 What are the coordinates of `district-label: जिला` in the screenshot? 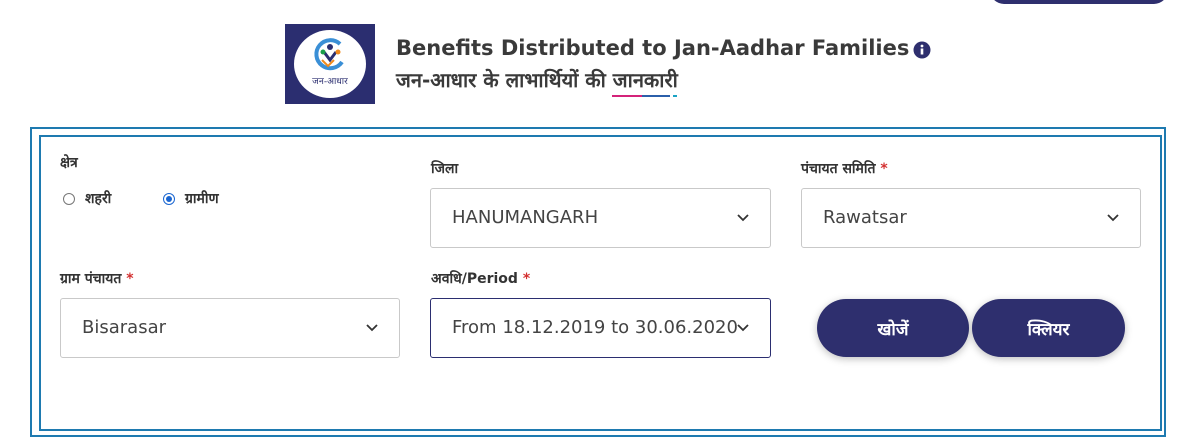 It's located at (445, 169).